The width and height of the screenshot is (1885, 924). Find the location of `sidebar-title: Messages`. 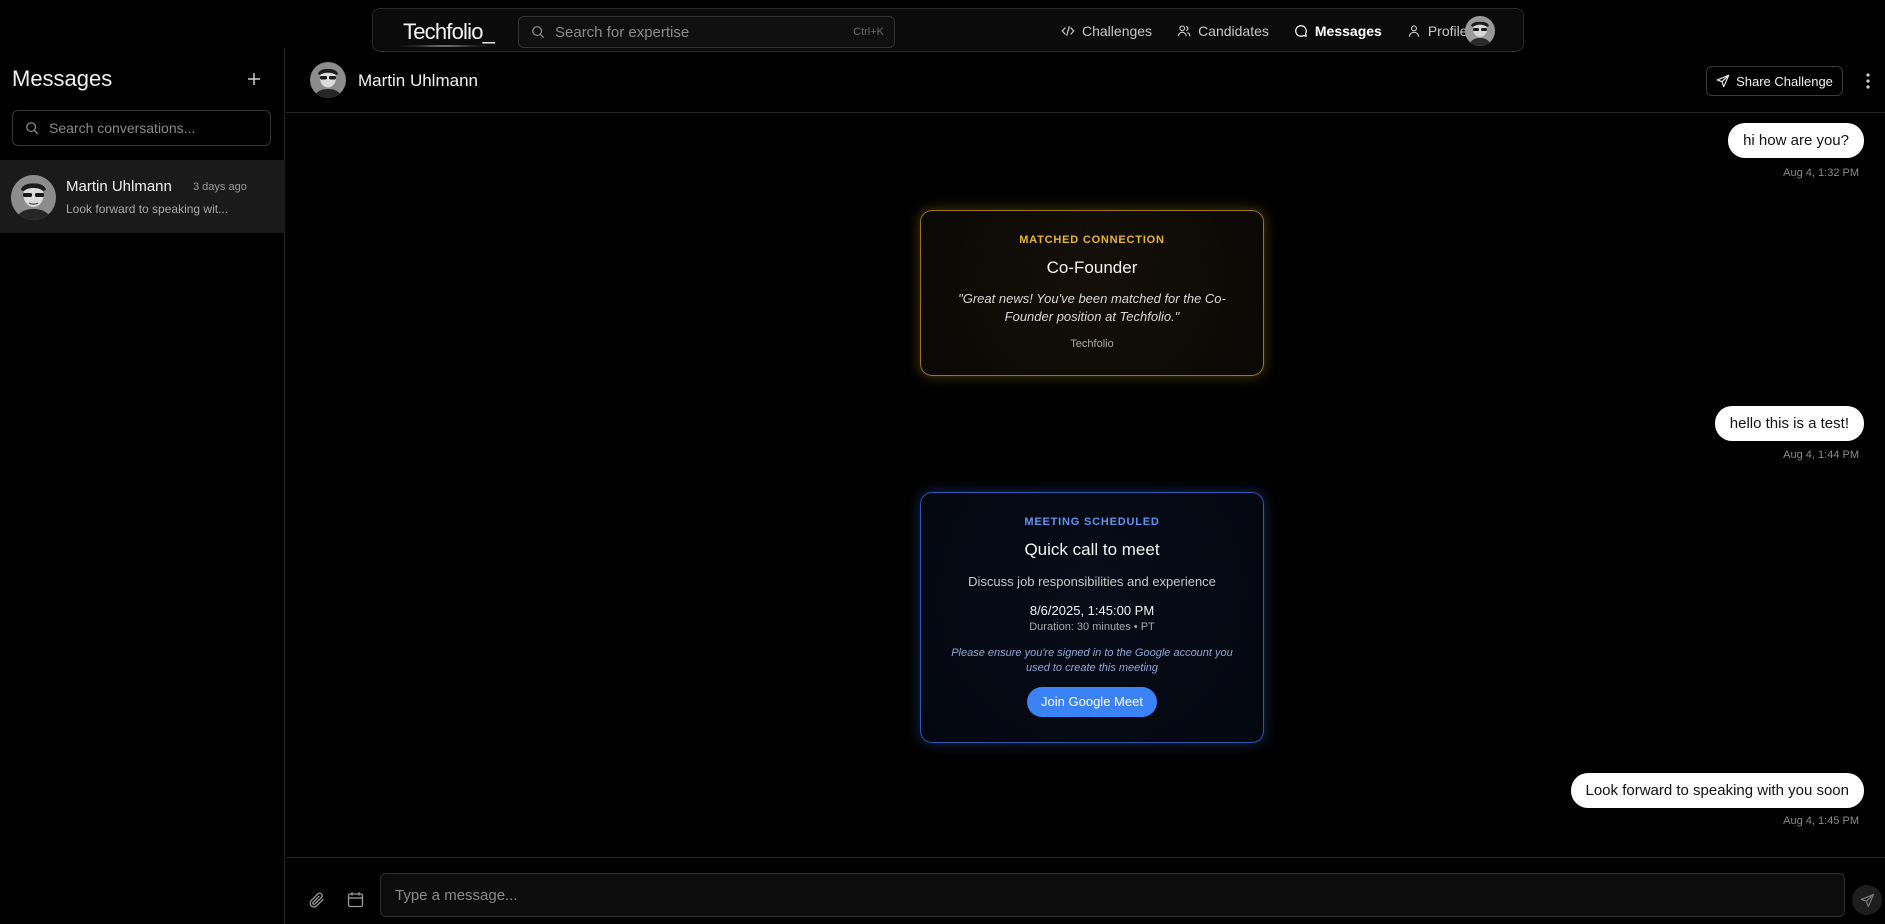

sidebar-title: Messages is located at coordinates (62, 78).